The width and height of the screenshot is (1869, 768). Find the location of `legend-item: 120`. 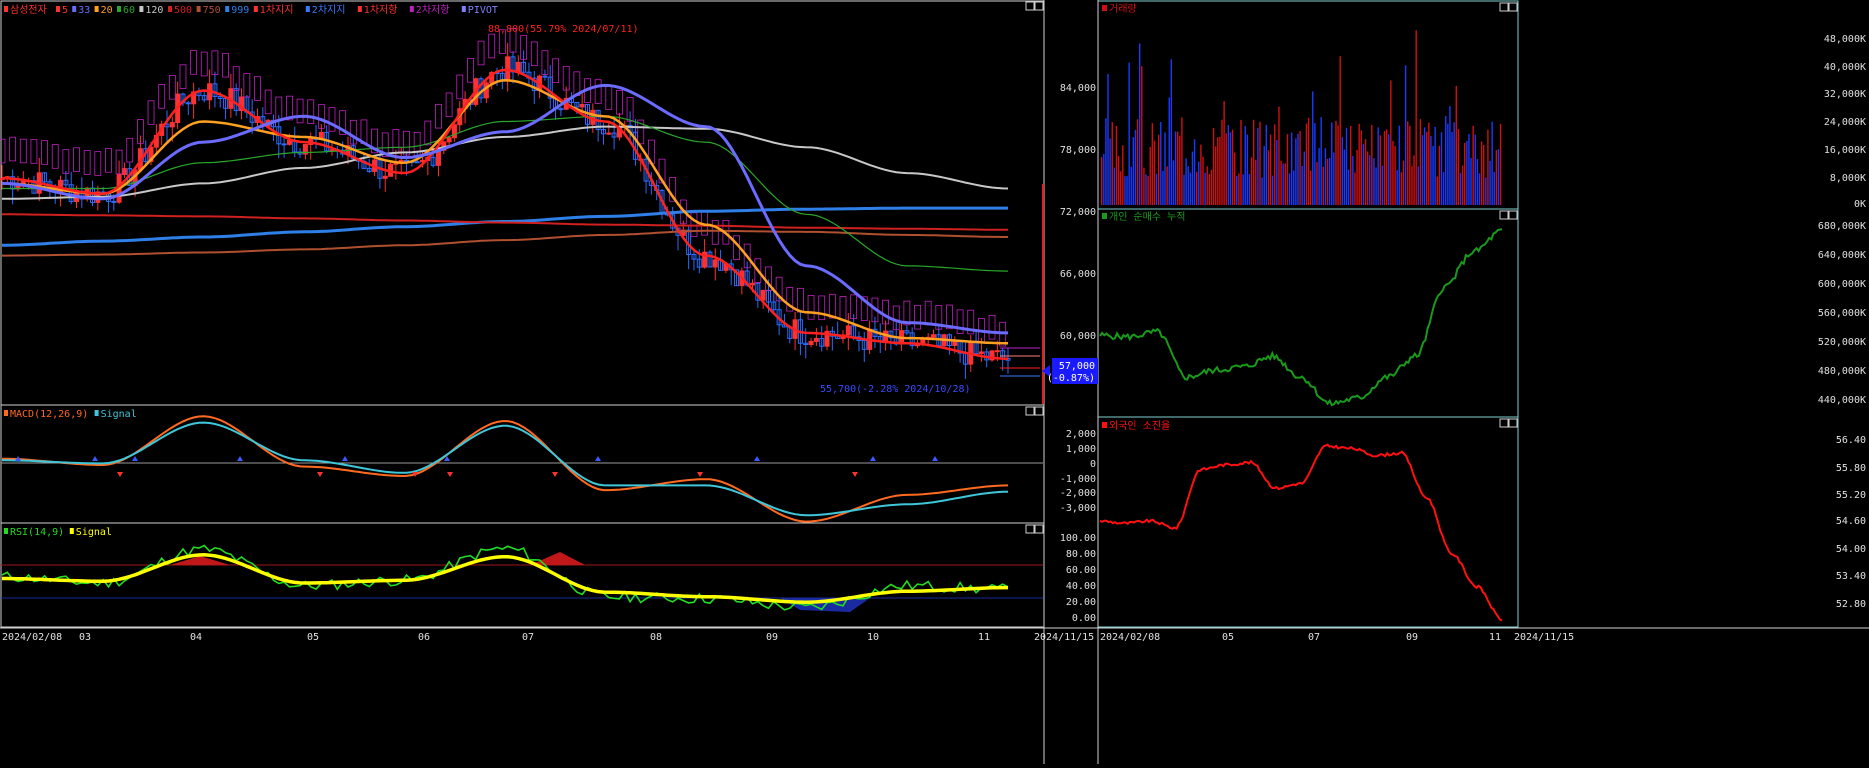

legend-item: 120 is located at coordinates (154, 10).